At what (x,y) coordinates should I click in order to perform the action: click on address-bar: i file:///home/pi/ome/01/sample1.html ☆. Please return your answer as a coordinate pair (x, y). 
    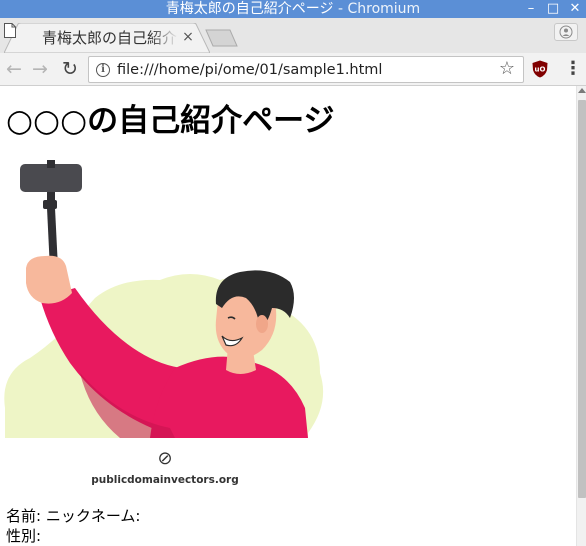
    Looking at the image, I should click on (306, 69).